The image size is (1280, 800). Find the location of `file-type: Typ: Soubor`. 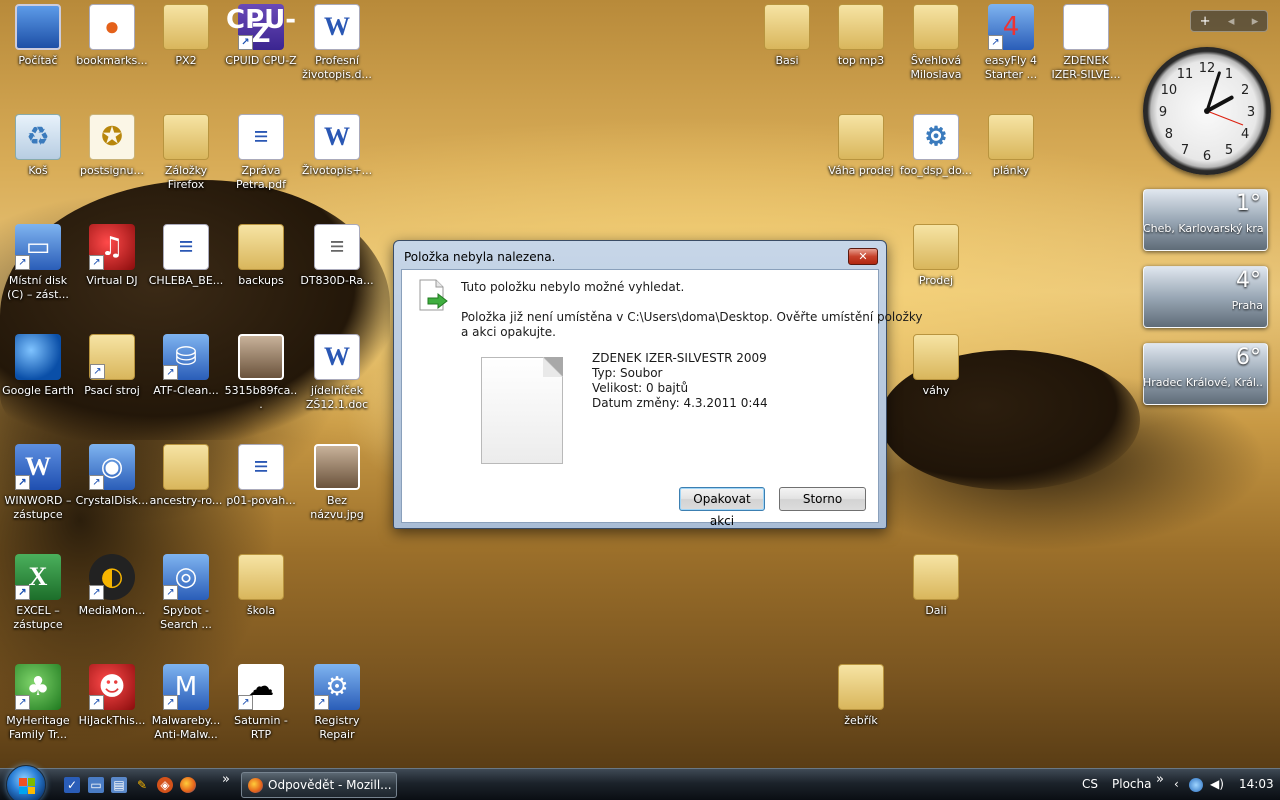

file-type: Typ: Soubor is located at coordinates (627, 373).